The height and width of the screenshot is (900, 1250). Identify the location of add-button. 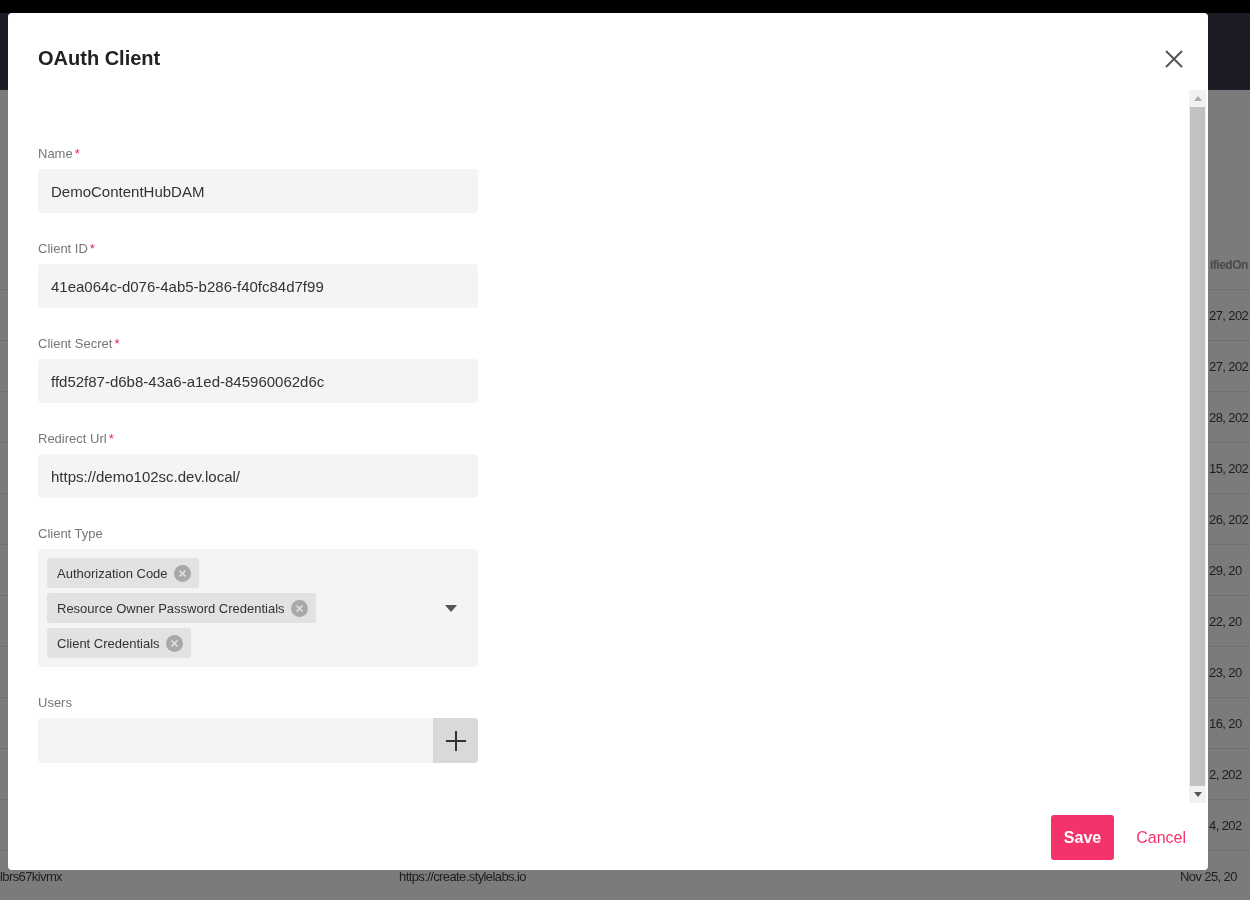
(455, 740).